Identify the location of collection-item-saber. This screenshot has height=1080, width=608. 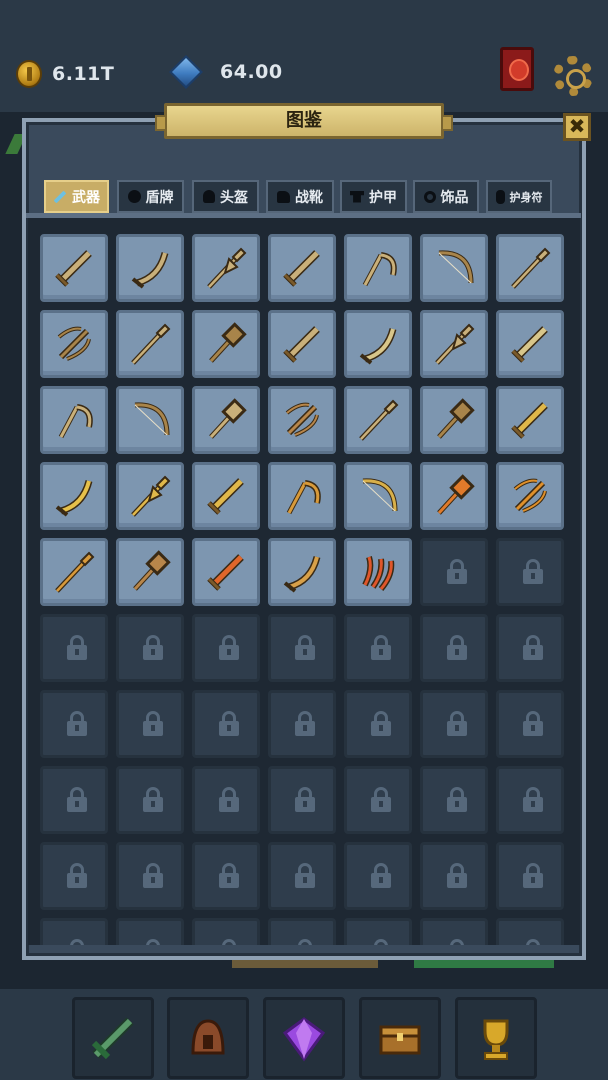
(150, 268).